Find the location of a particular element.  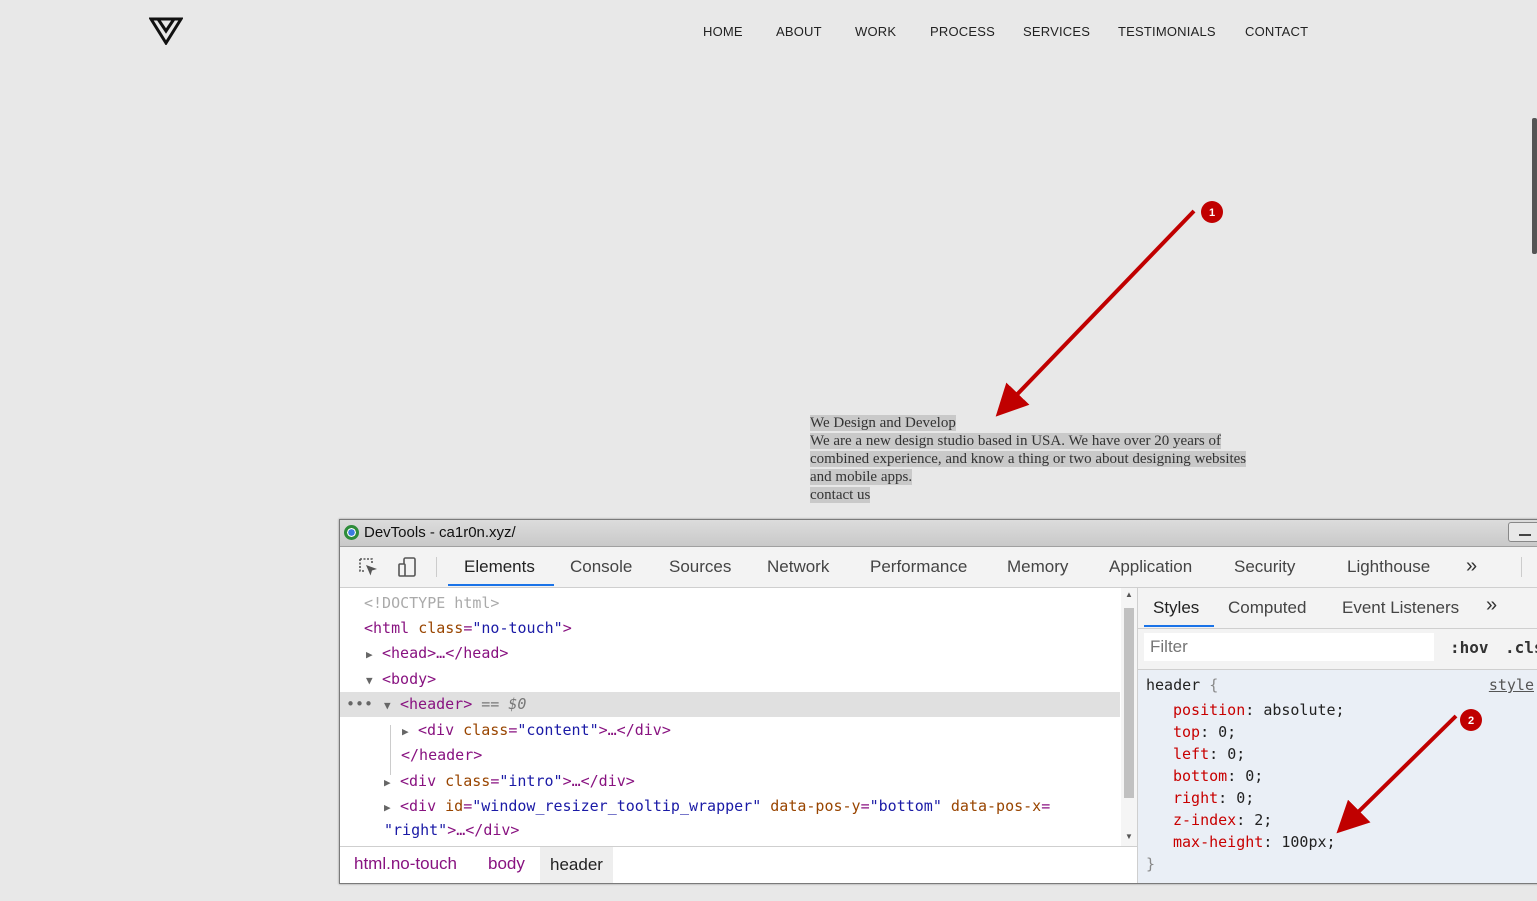

devtools-titlebar: DevTools - ca1r0n.xyz/ is located at coordinates (938, 533).